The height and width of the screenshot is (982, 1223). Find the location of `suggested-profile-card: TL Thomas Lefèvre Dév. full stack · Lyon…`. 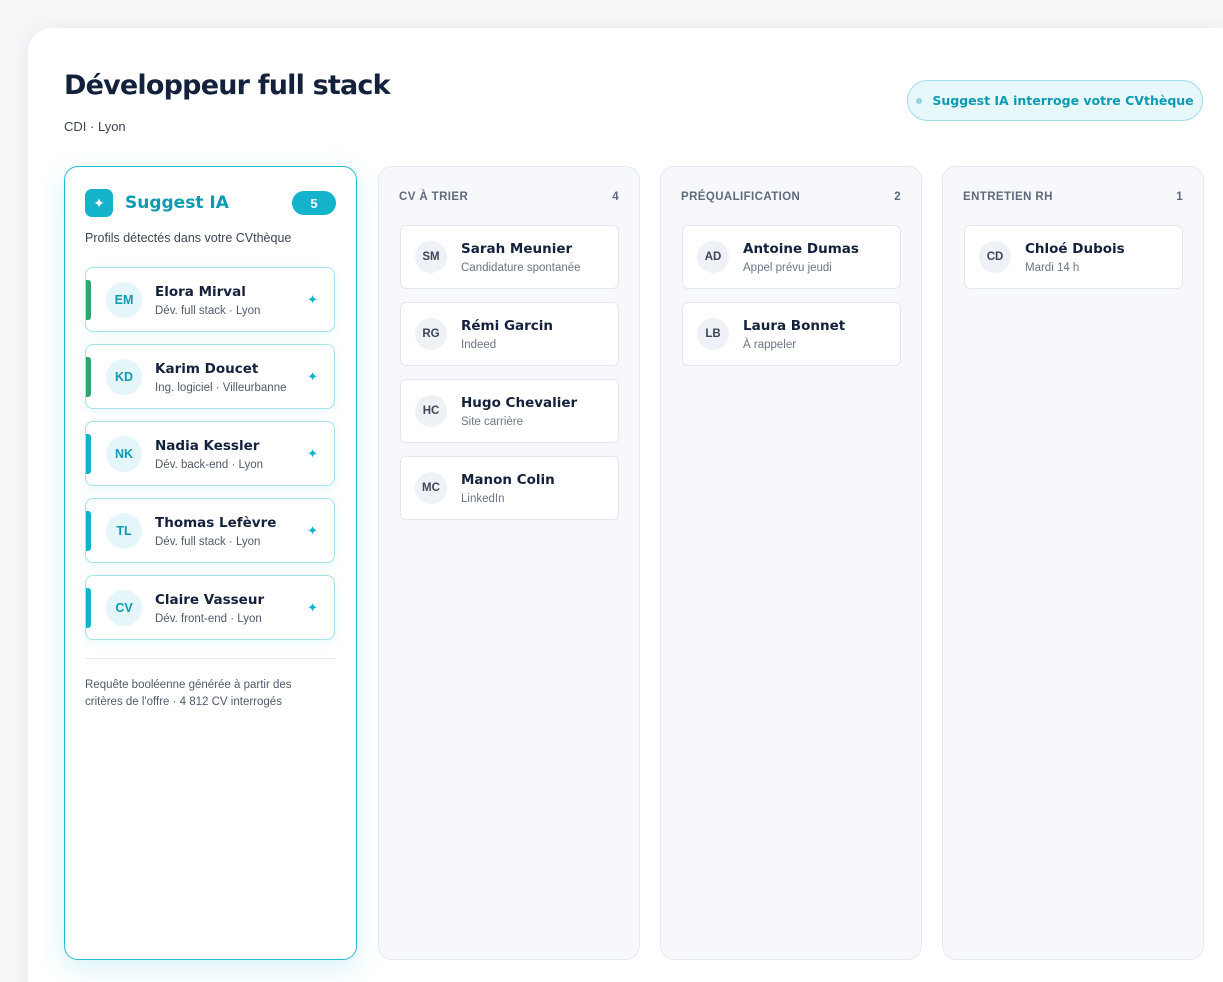

suggested-profile-card: TL Thomas Lefèvre Dév. full stack · Lyon… is located at coordinates (210, 530).